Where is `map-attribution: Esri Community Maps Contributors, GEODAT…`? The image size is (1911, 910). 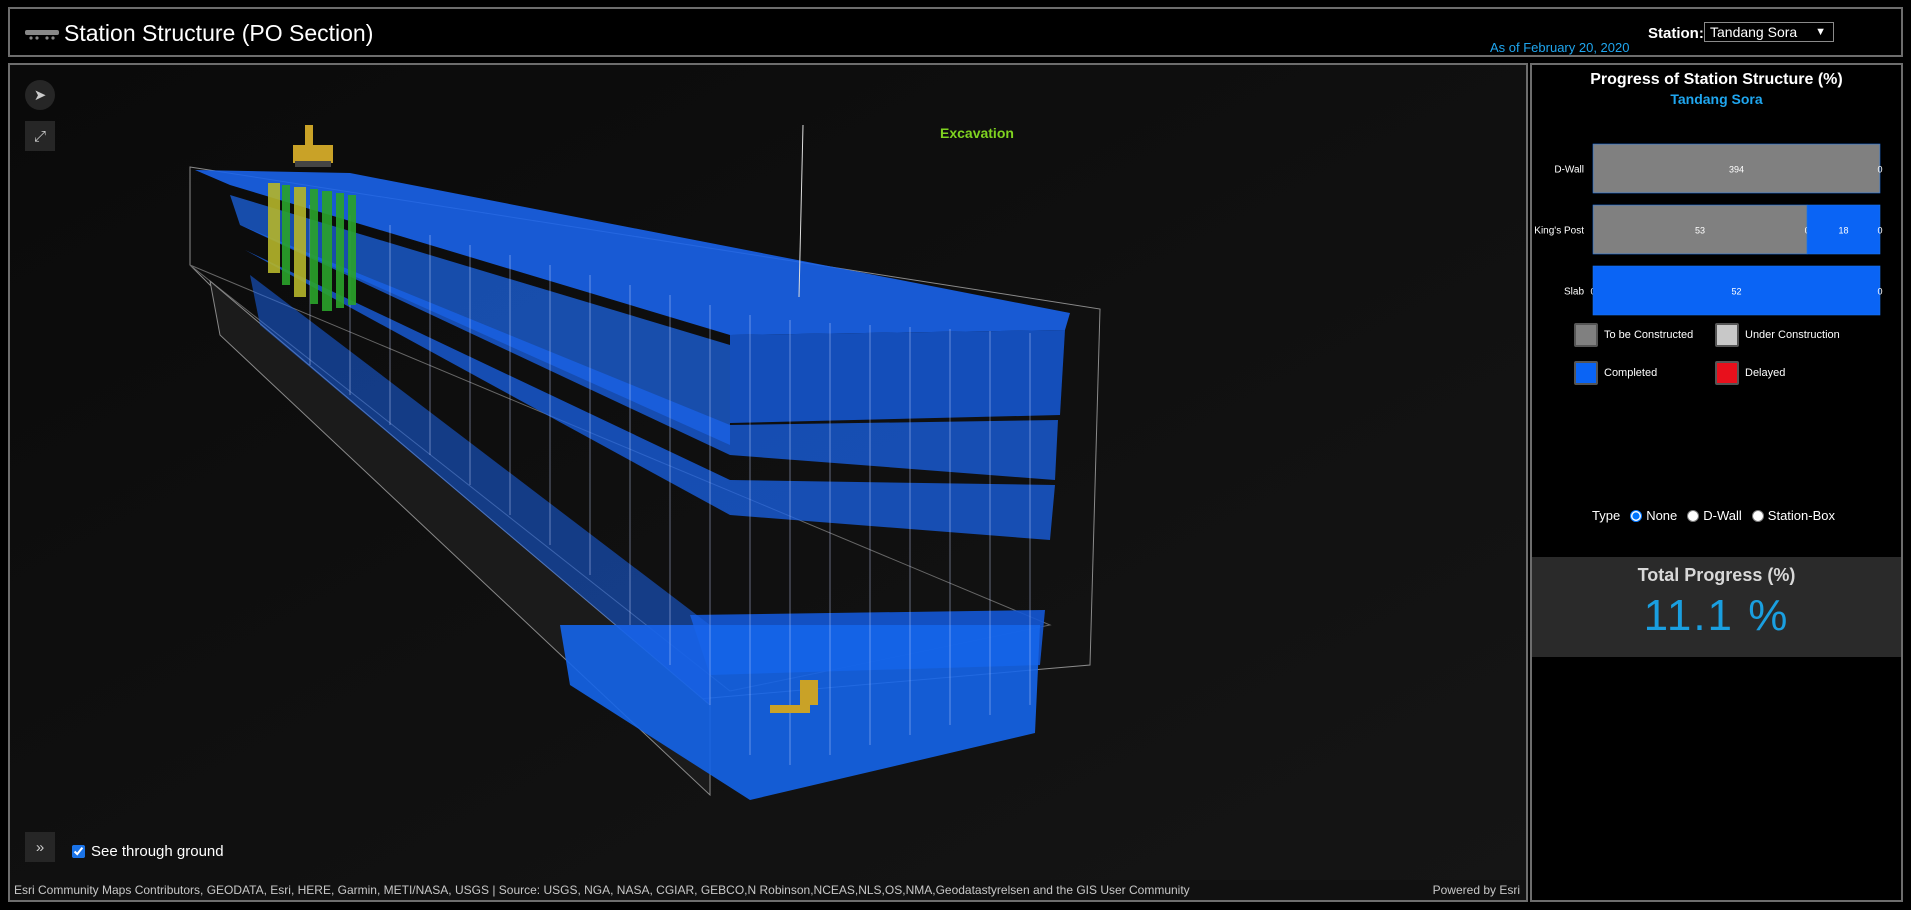
map-attribution: Esri Community Maps Contributors, GEODAT… is located at coordinates (768, 890).